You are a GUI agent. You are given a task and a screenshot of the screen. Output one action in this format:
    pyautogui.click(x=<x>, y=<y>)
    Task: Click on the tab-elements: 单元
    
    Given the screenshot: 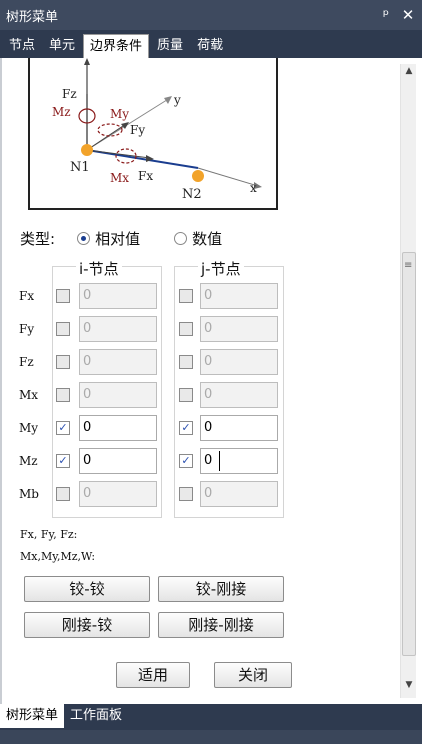 What is the action you would take?
    pyautogui.click(x=62, y=46)
    